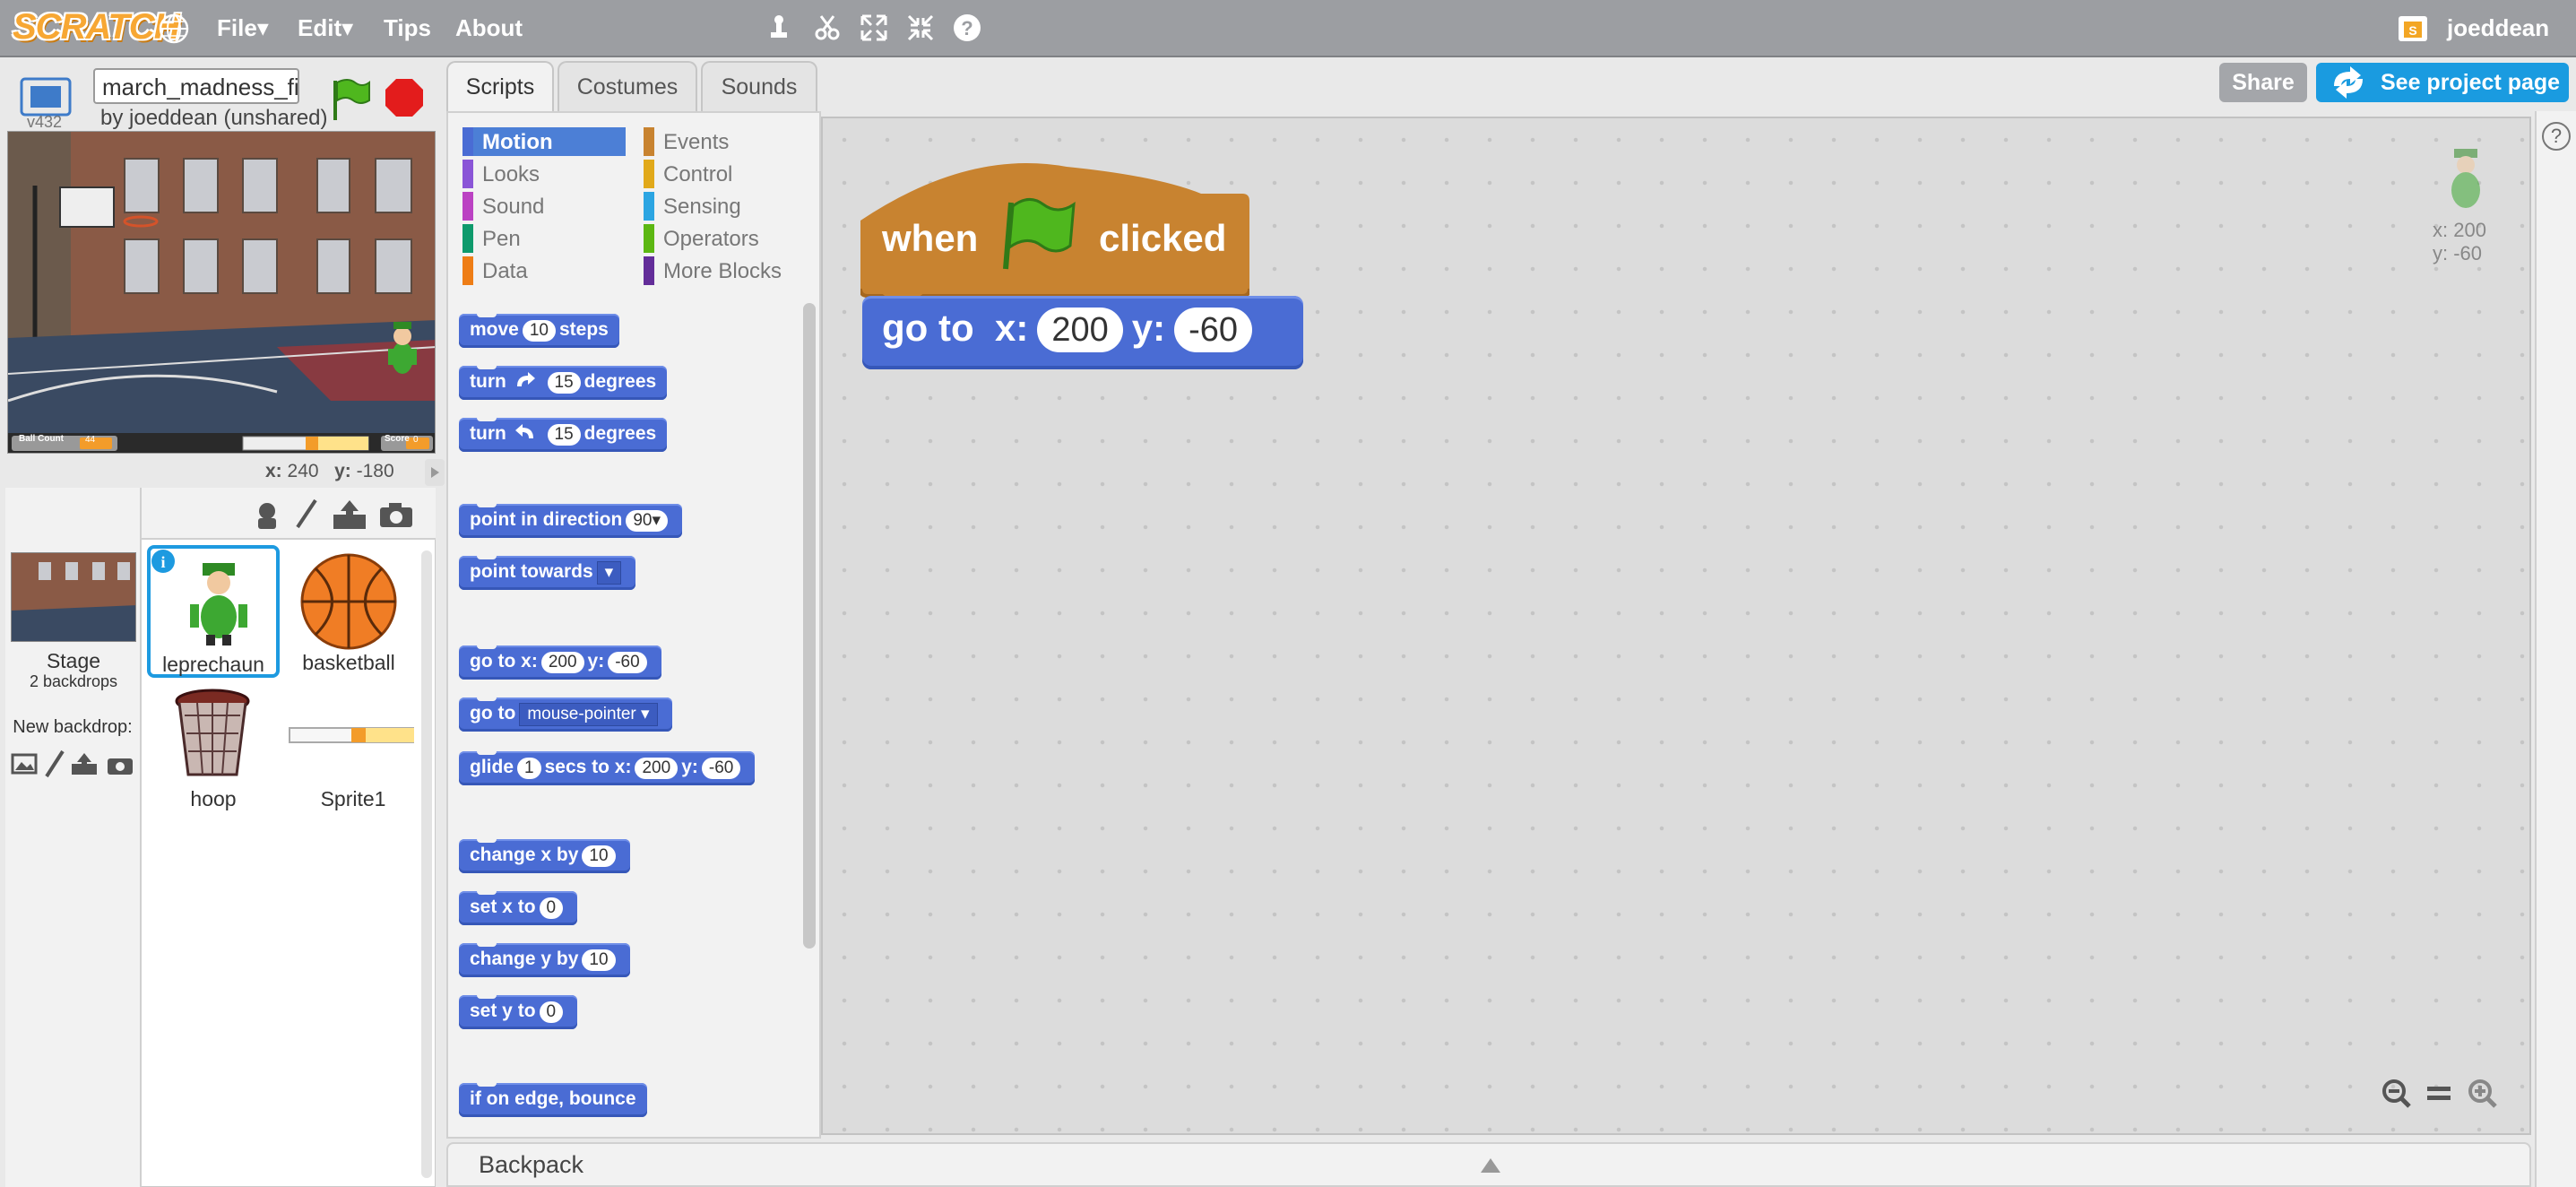  What do you see at coordinates (725, 270) in the screenshot?
I see `category-more-blocks: More Blocks` at bounding box center [725, 270].